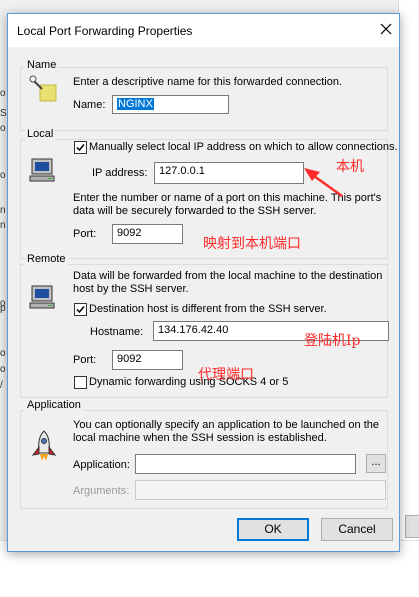 This screenshot has width=419, height=597. What do you see at coordinates (54, 405) in the screenshot?
I see `application-group-label: Application` at bounding box center [54, 405].